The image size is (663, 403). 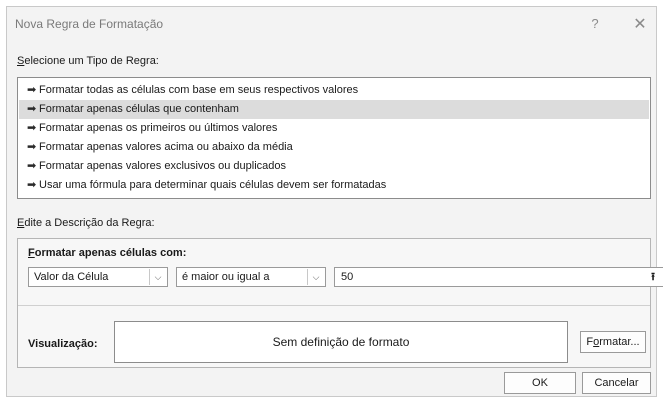 I want to click on cancel-button: Cancelar, so click(x=616, y=383).